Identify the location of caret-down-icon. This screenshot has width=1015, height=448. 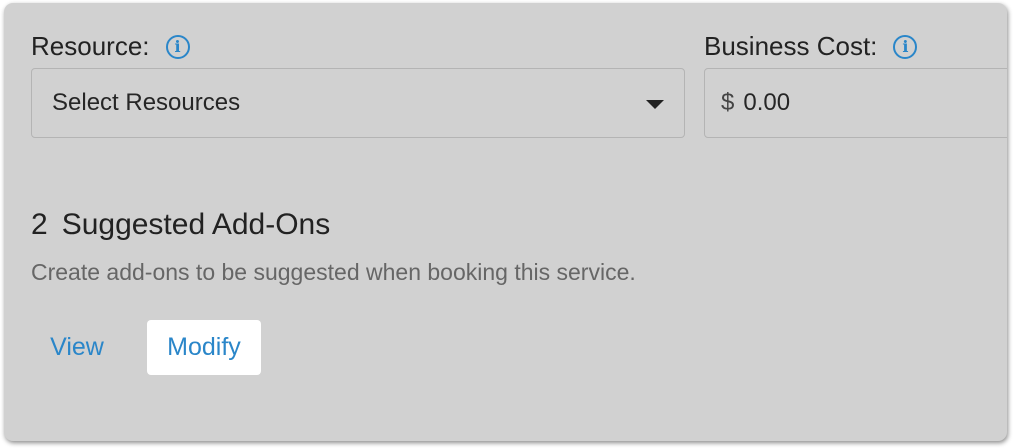
(655, 104).